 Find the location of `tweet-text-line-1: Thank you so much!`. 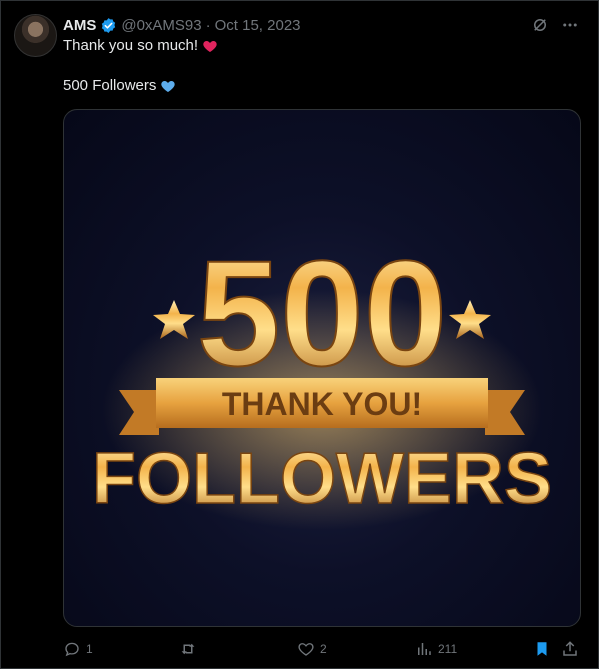

tweet-text-line-1: Thank you so much! is located at coordinates (140, 45).